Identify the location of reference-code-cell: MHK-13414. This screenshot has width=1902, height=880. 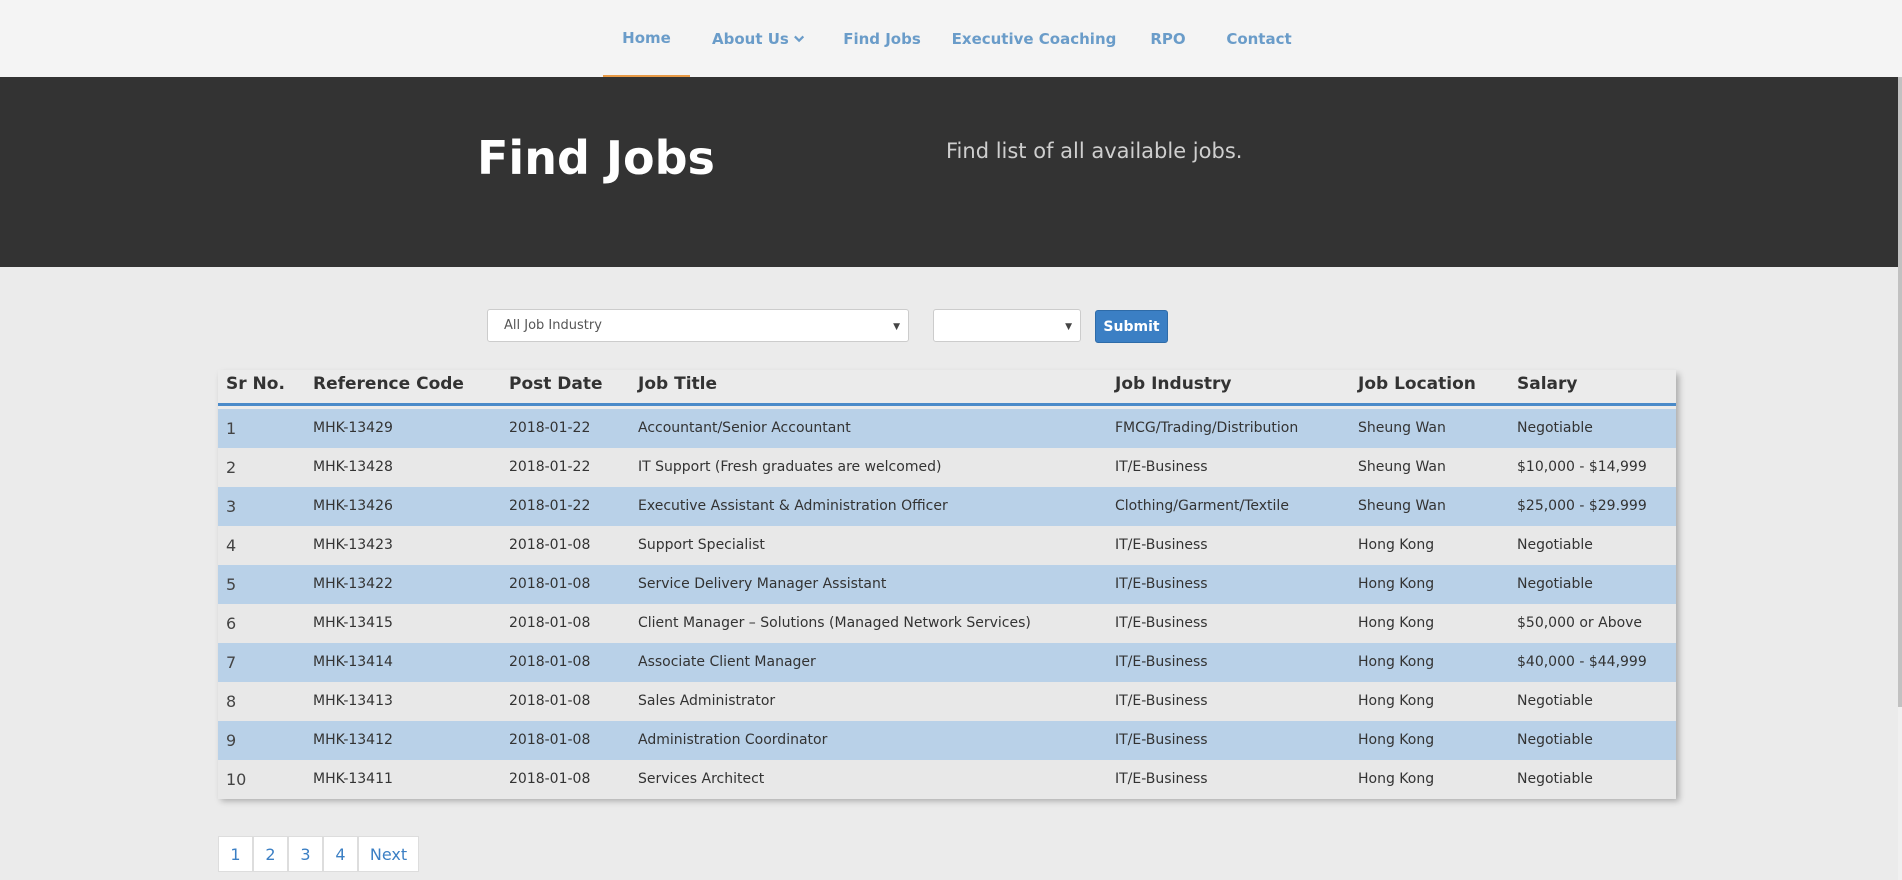
(353, 662).